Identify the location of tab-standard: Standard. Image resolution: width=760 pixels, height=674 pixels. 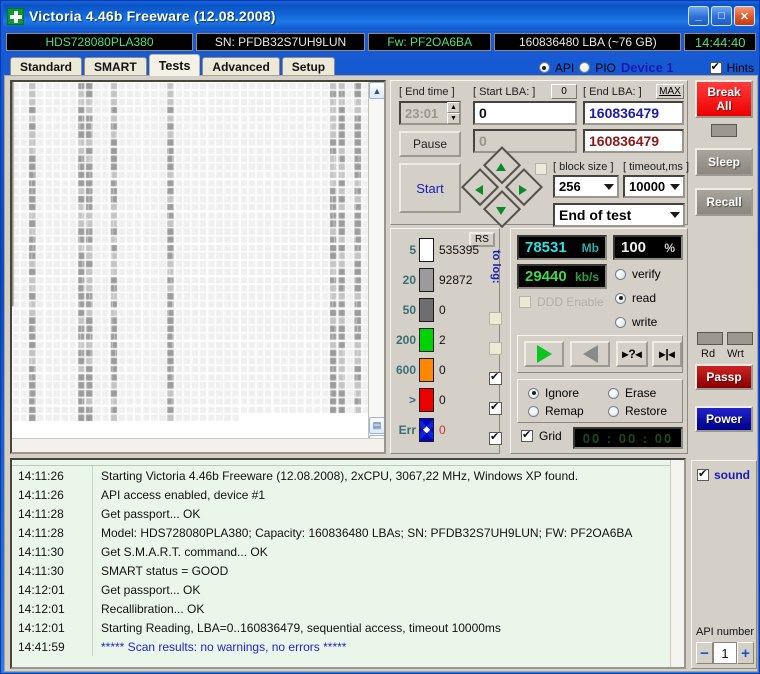
(46, 66).